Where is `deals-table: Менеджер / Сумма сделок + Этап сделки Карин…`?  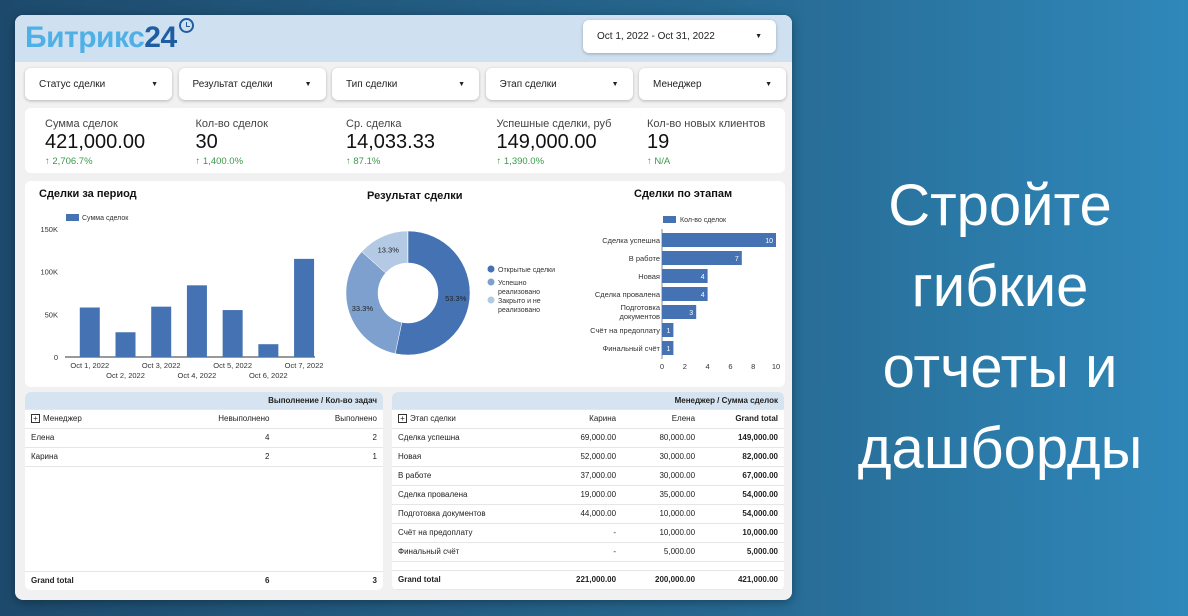
deals-table: Менеджер / Сумма сделок + Этап сделки Карин… is located at coordinates (588, 491).